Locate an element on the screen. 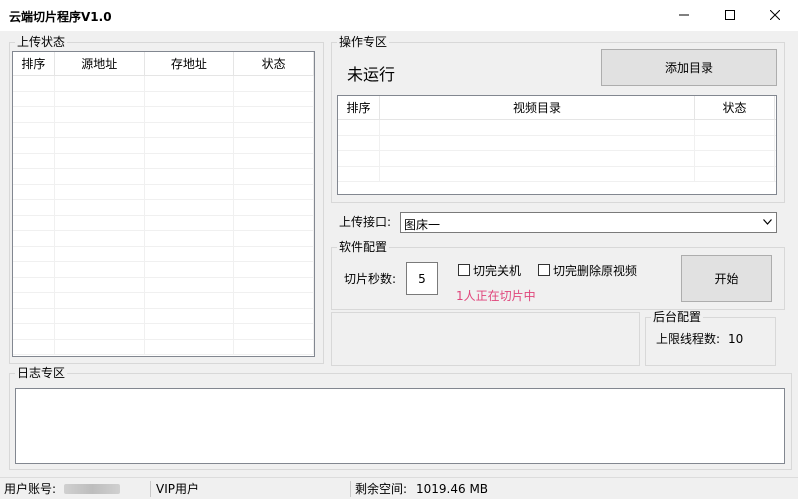  upload-api-value: 图床一 is located at coordinates (422, 225).